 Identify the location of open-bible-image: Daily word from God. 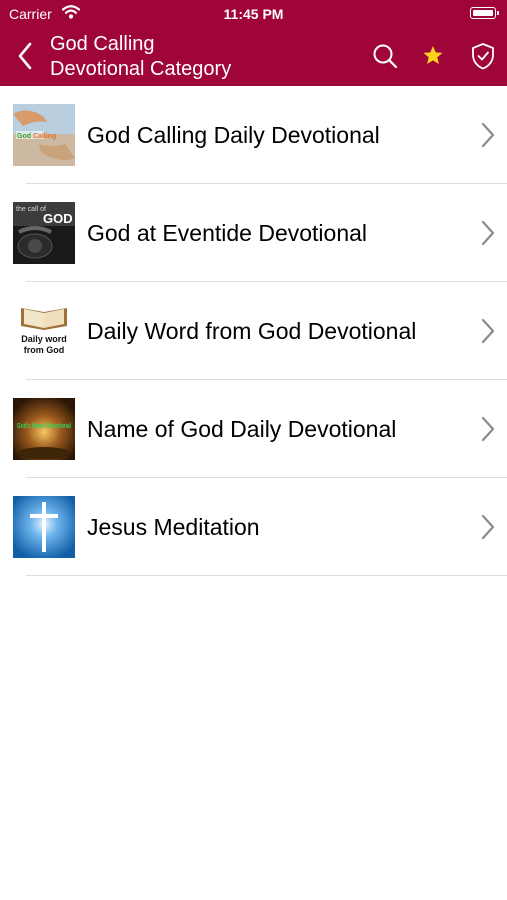
(44, 331).